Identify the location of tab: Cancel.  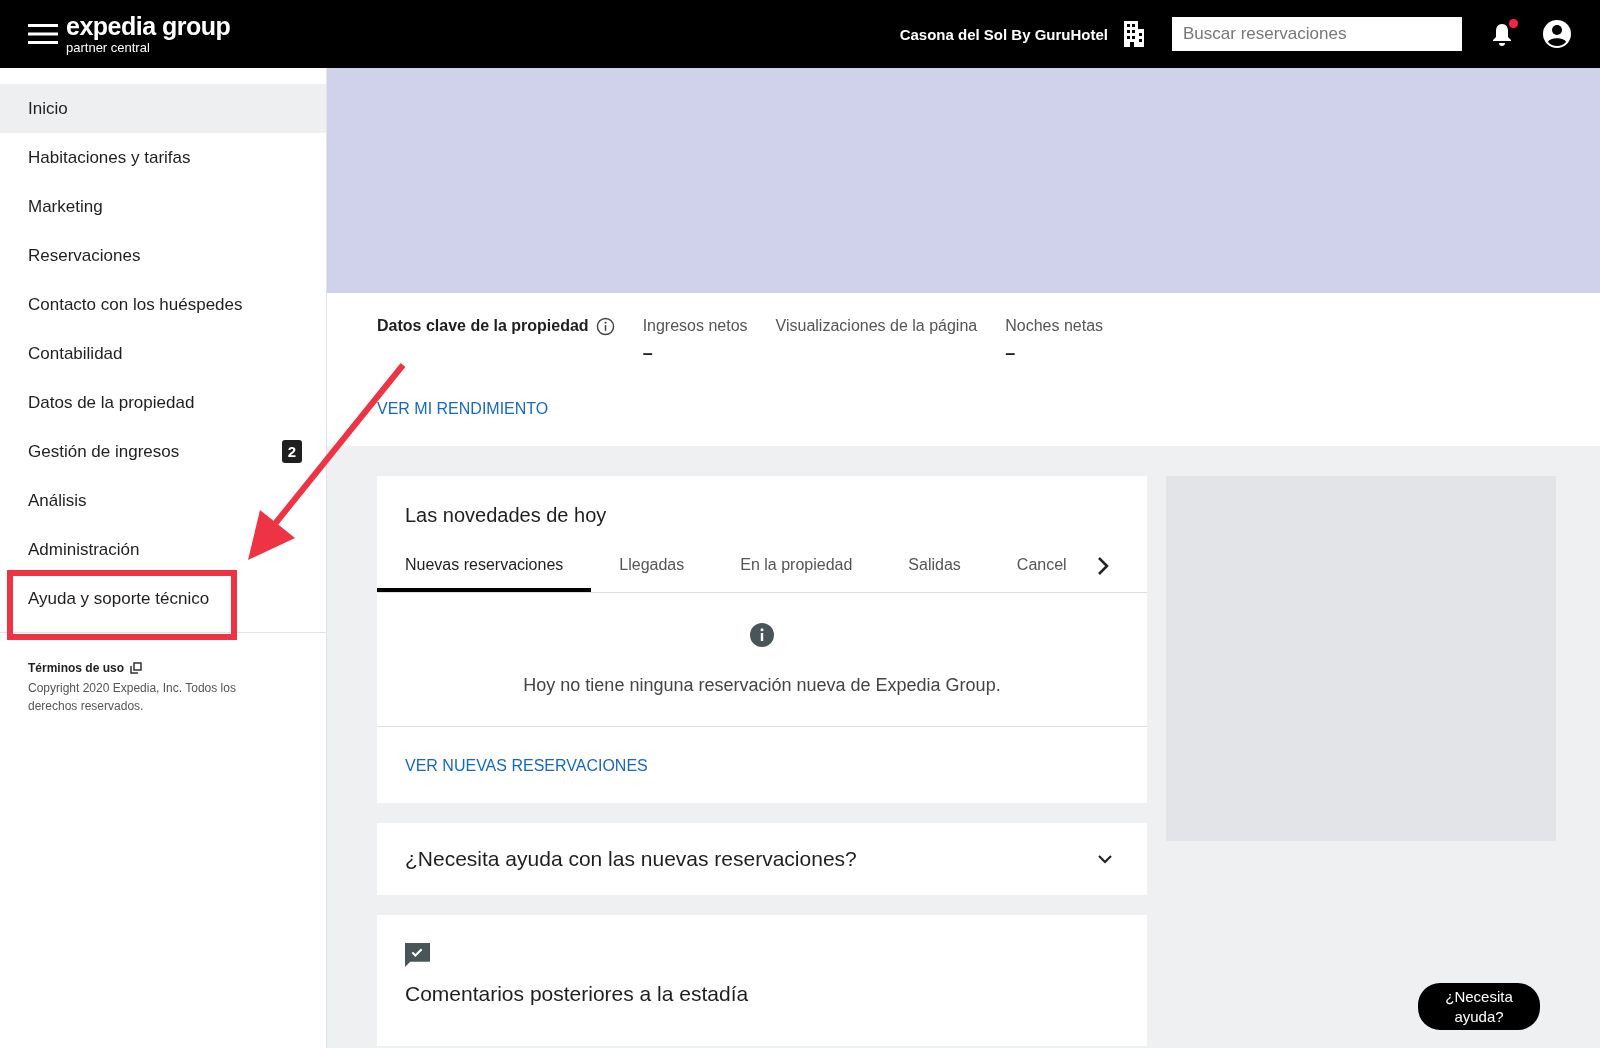
(1041, 570).